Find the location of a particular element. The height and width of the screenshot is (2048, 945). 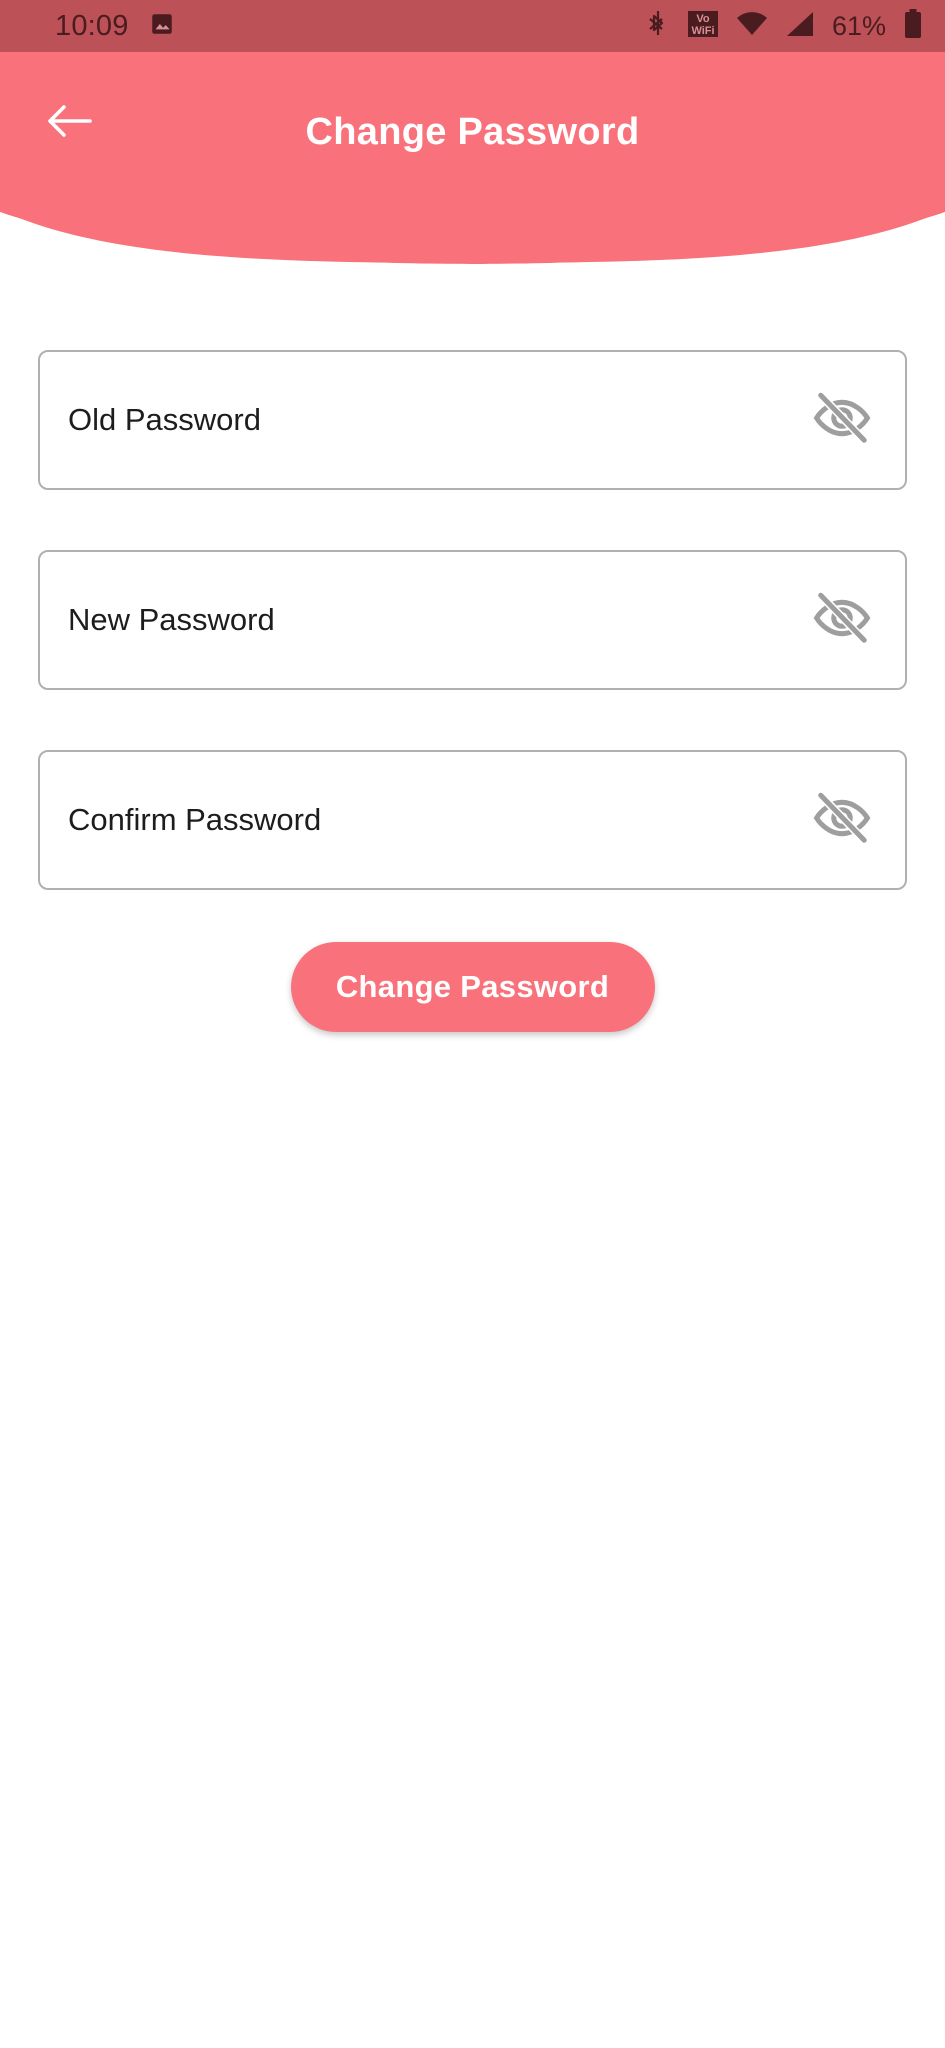

new-password-label: New Password is located at coordinates (171, 619).